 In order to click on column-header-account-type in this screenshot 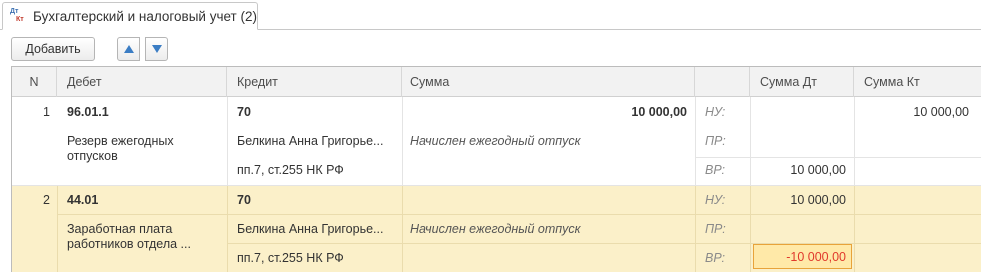, I will do `click(722, 82)`.